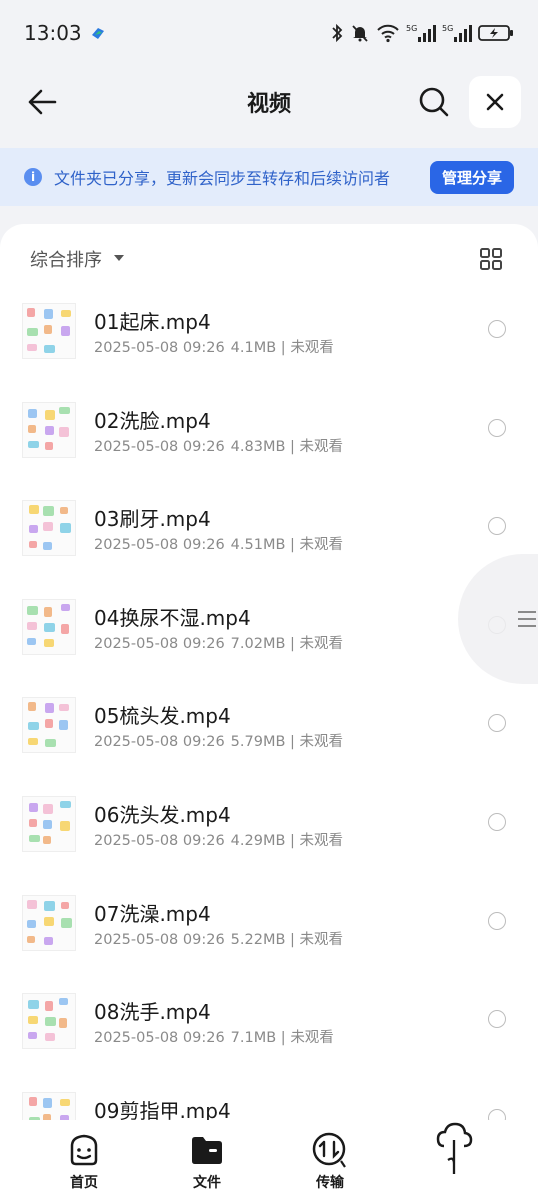  I want to click on menu-lines-icon, so click(527, 621).